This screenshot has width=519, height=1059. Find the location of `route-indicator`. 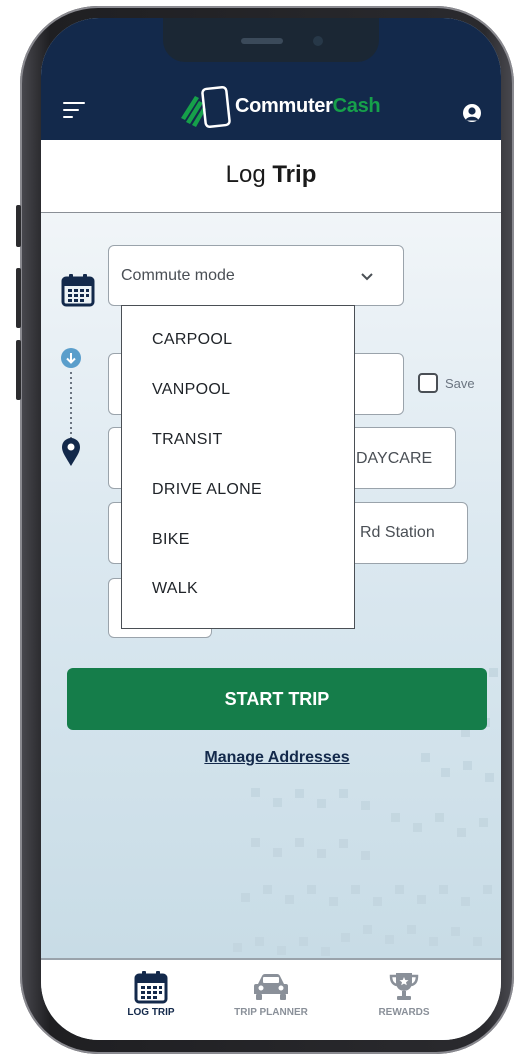

route-indicator is located at coordinates (71, 407).